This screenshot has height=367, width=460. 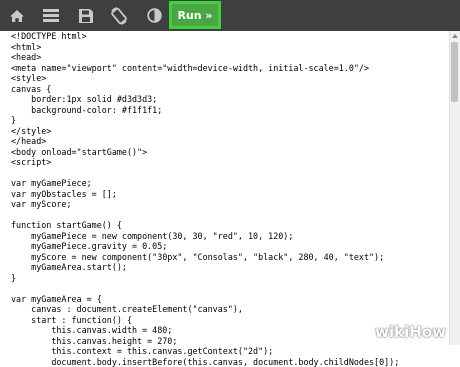 What do you see at coordinates (154, 15) in the screenshot?
I see `contrast-icon` at bounding box center [154, 15].